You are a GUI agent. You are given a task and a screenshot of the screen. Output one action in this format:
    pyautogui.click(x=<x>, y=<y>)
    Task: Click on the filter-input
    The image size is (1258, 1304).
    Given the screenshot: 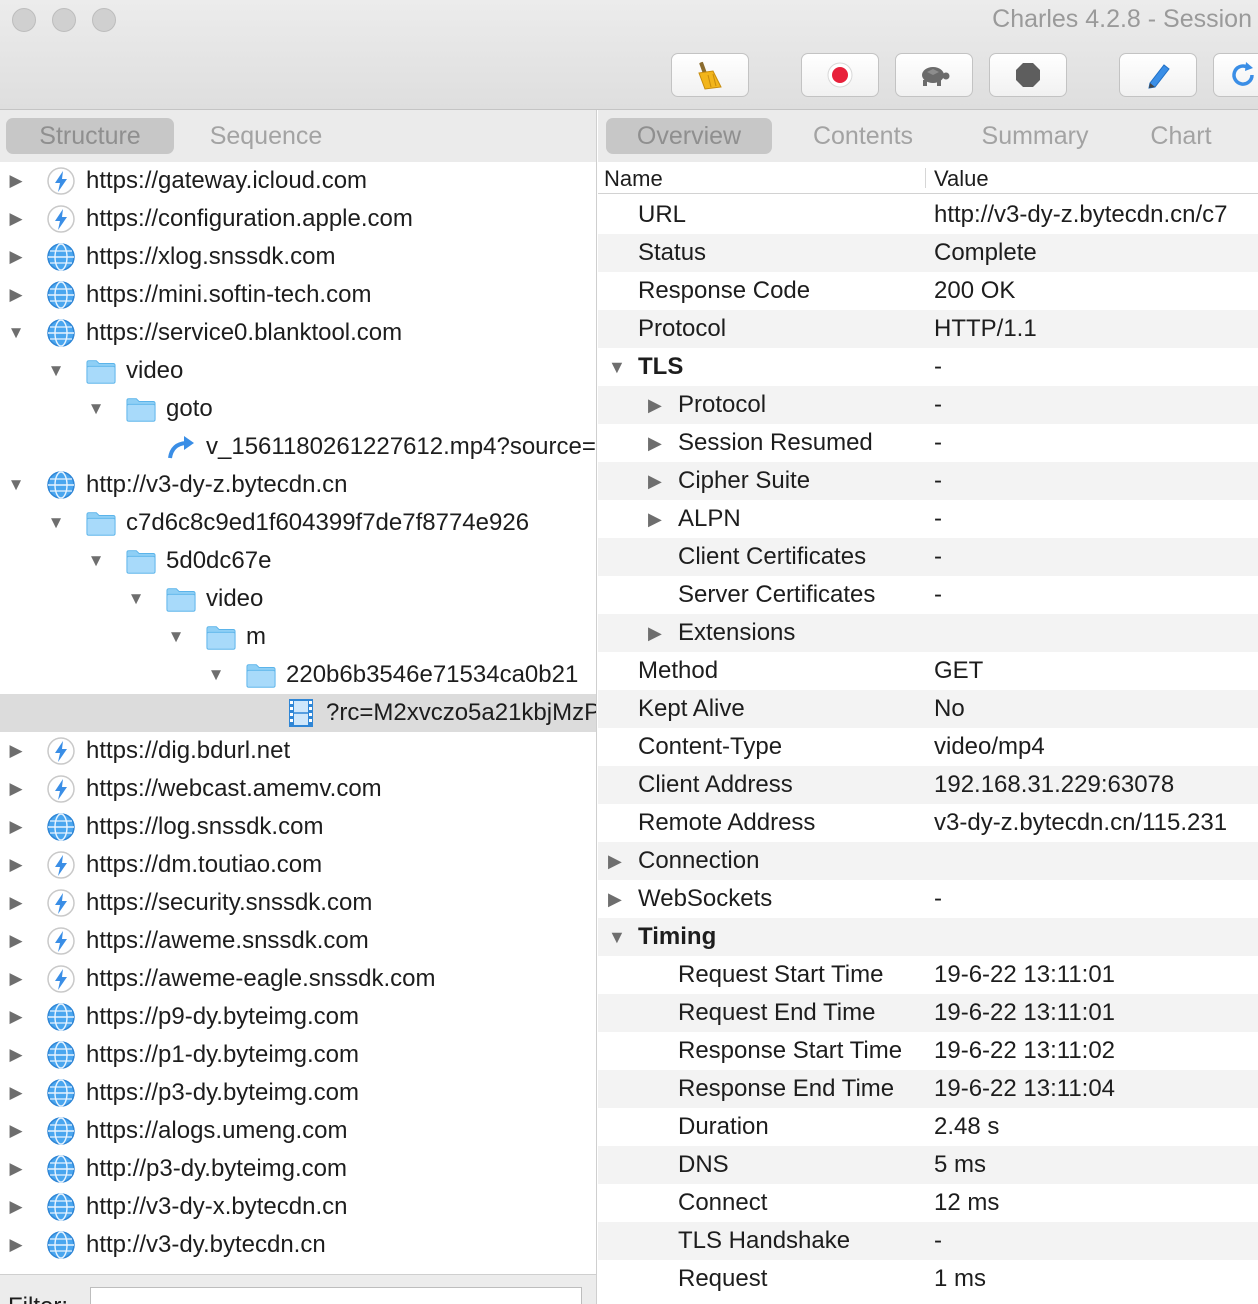 What is the action you would take?
    pyautogui.click(x=336, y=1295)
    